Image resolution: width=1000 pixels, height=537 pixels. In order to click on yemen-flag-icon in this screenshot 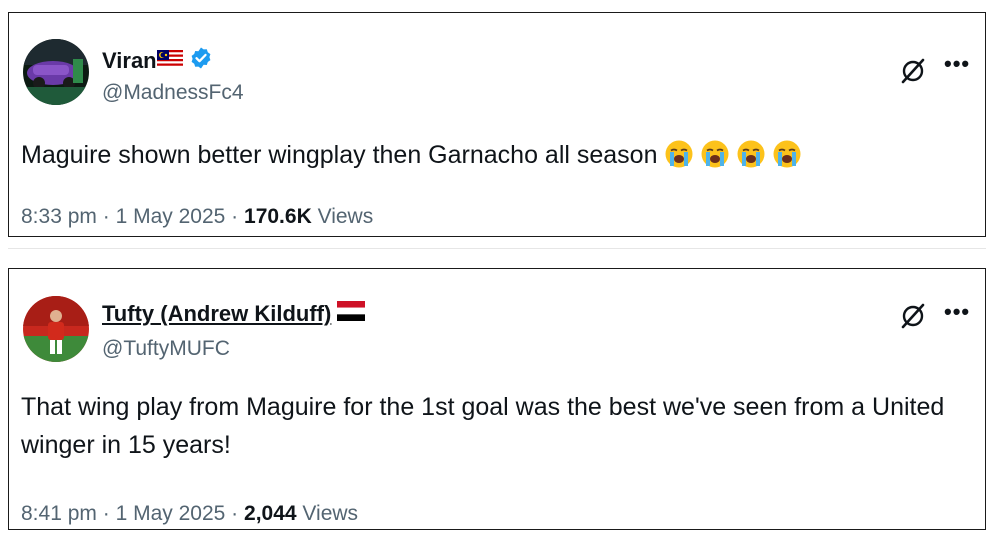, I will do `click(351, 314)`.